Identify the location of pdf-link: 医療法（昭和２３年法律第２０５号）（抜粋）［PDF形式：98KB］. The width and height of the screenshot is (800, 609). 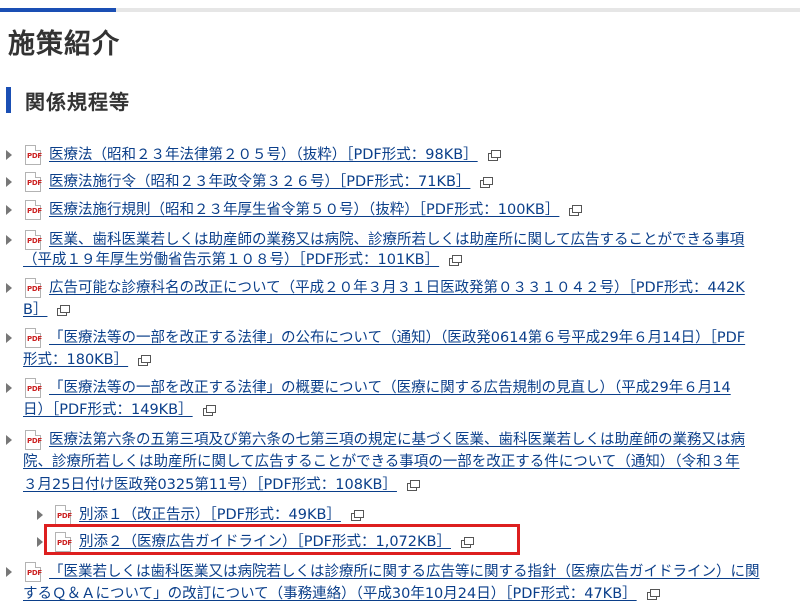
(275, 155).